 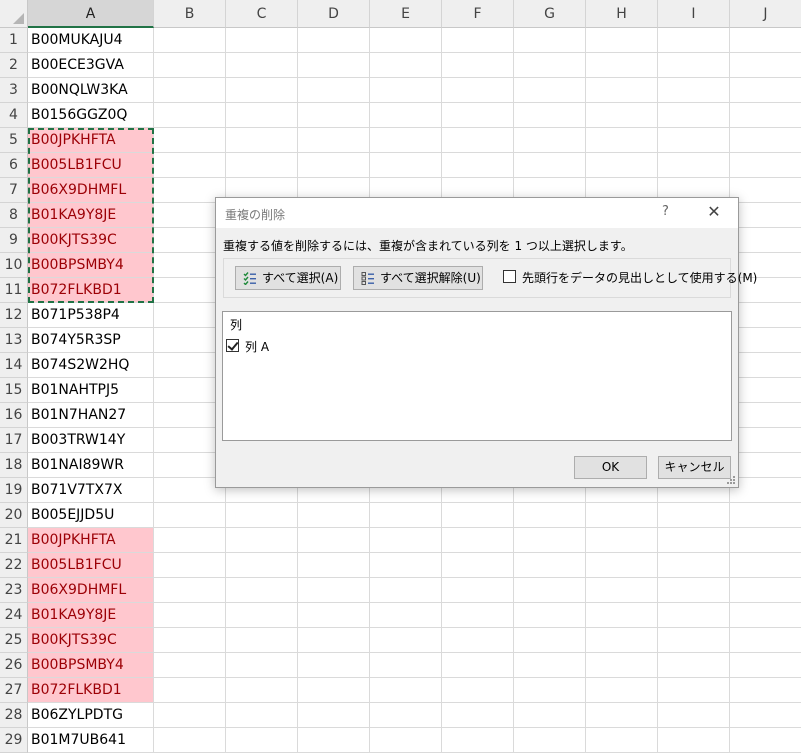 I want to click on row-header: 16, so click(x=14, y=415).